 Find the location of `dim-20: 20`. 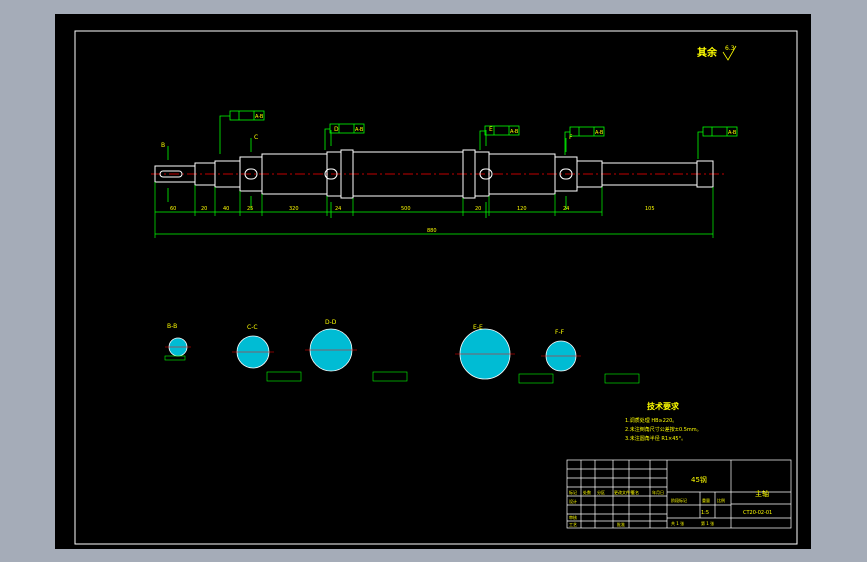

dim-20: 20 is located at coordinates (204, 209).